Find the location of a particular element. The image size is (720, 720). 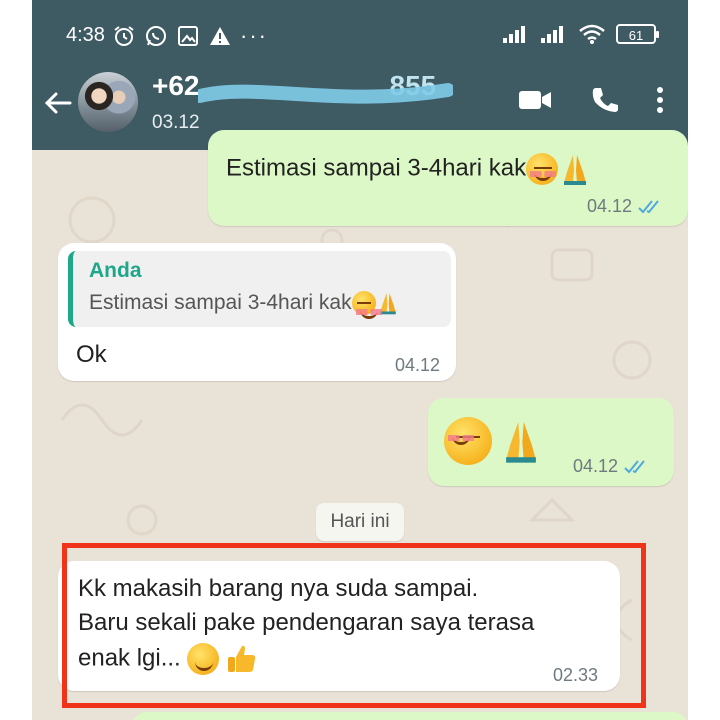

status-time: 4:38 is located at coordinates (85, 35).